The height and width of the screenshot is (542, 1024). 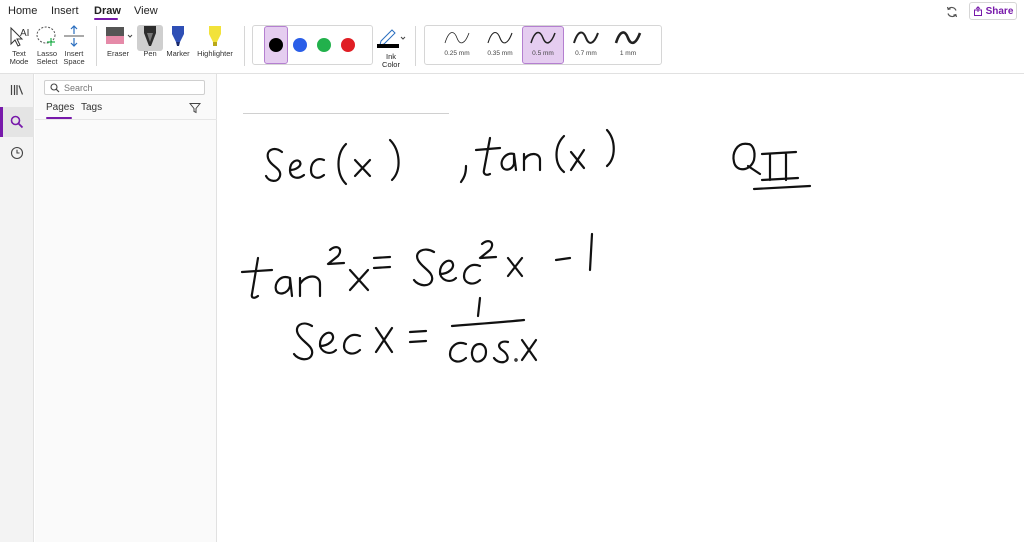 I want to click on ink-sec-over-cos, so click(x=415, y=330).